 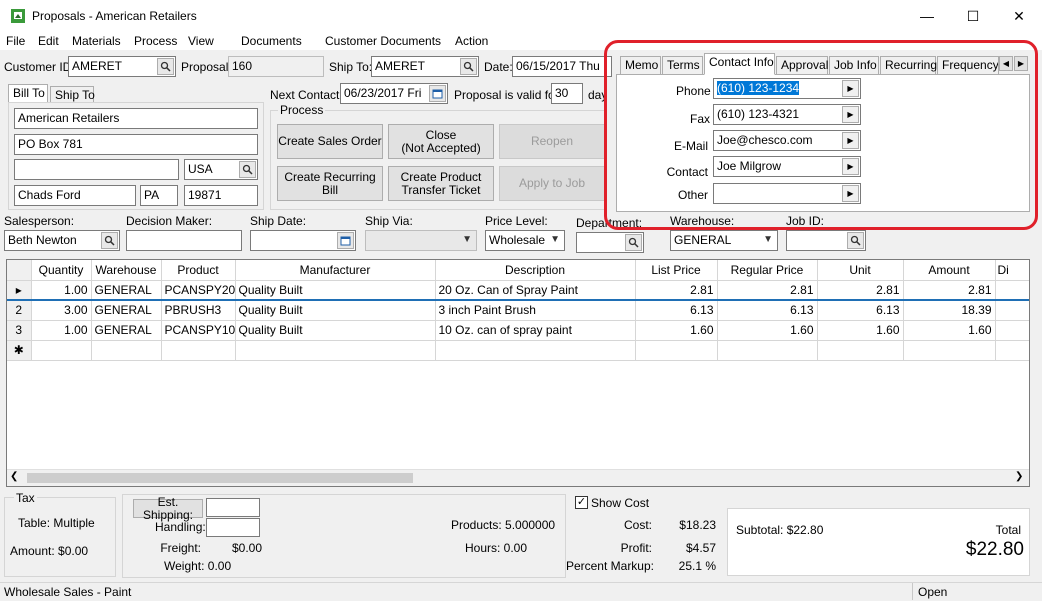 I want to click on create-product-transfer-ticket-button: Create Product Transfer Ticket, so click(x=441, y=183).